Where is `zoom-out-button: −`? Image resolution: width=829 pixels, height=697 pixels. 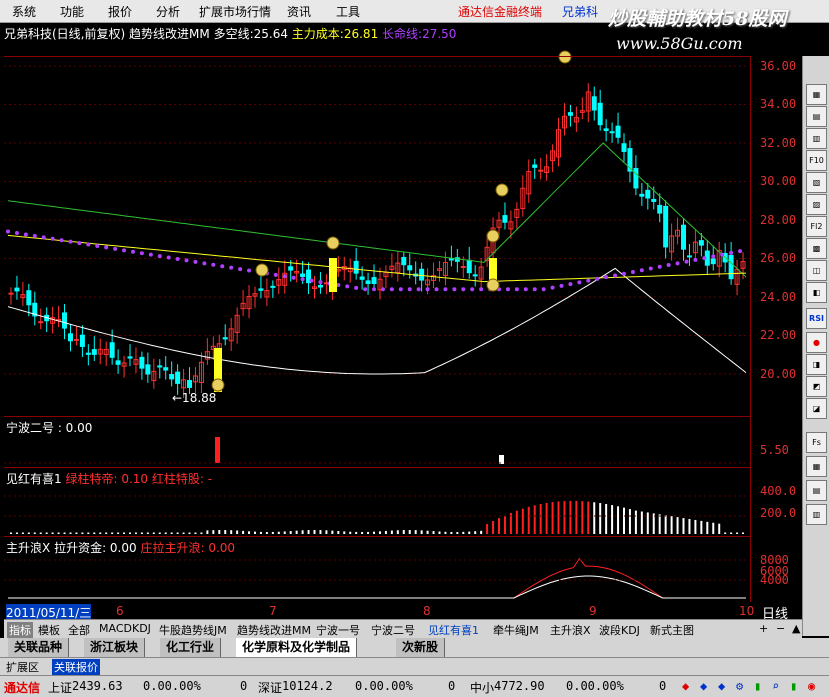 zoom-out-button: − is located at coordinates (780, 628).